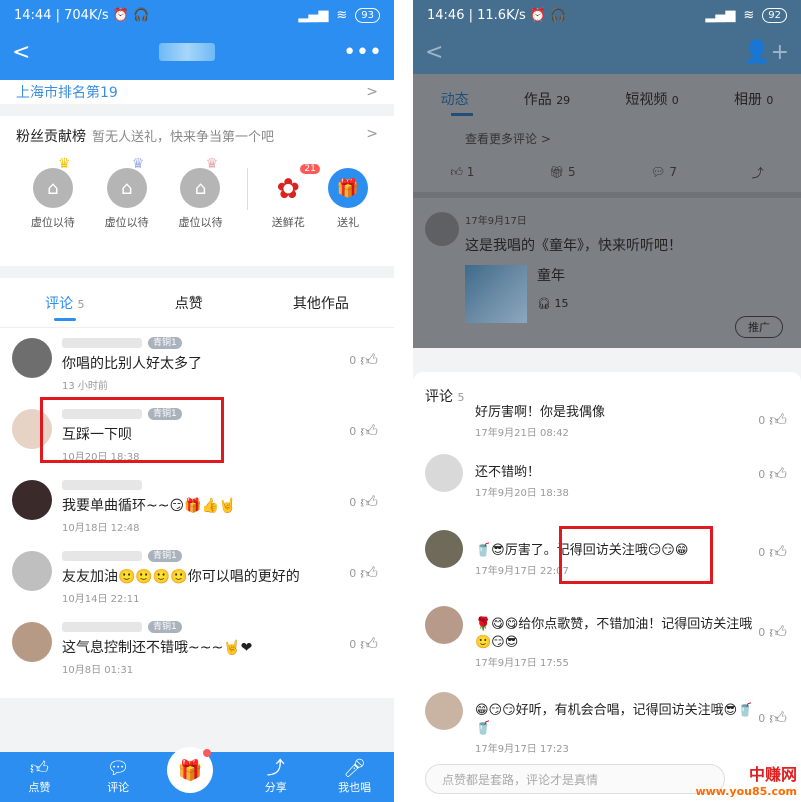  What do you see at coordinates (749, 15) in the screenshot?
I see `wifi-icon: ≋` at bounding box center [749, 15].